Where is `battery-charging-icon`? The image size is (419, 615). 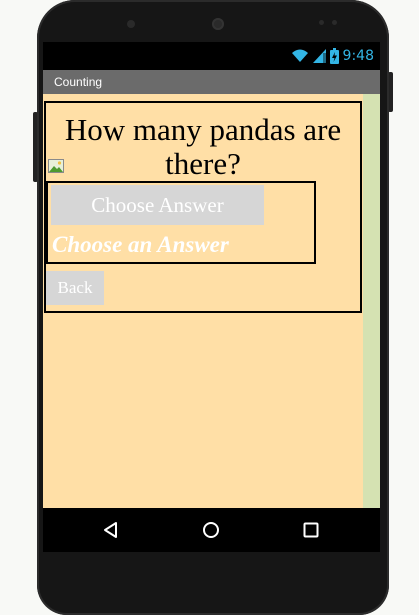 battery-charging-icon is located at coordinates (334, 56).